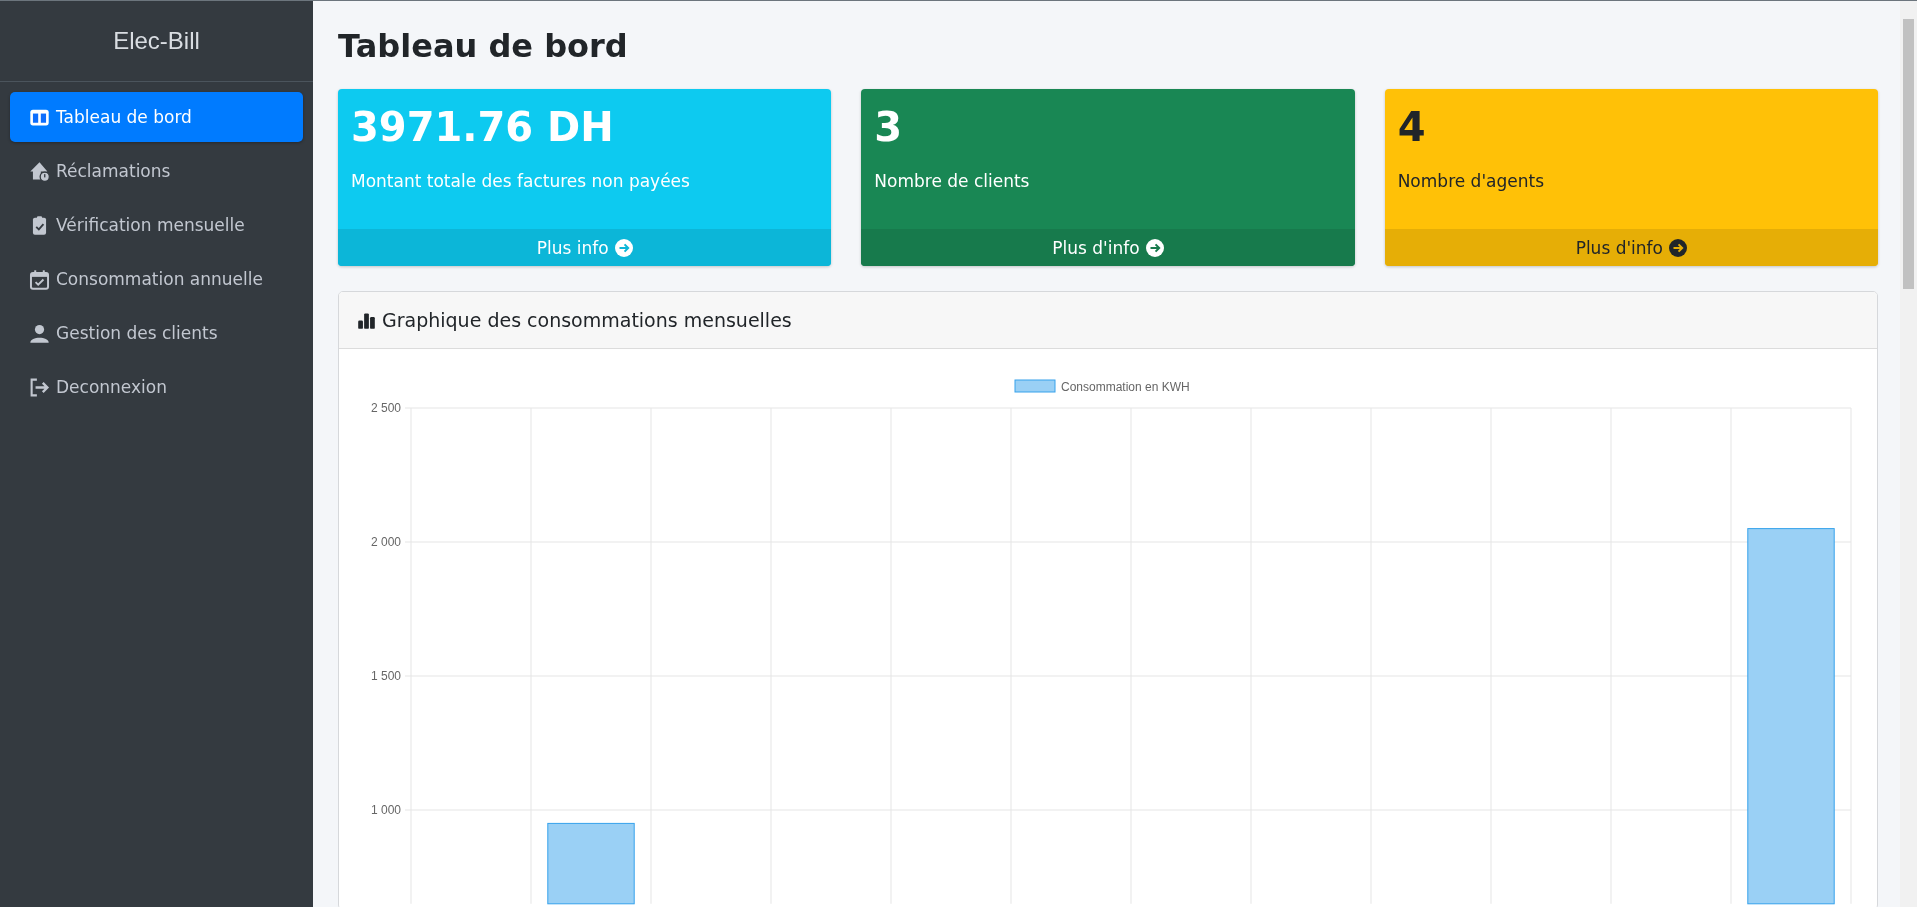  Describe the element at coordinates (366, 320) in the screenshot. I see `bar-chart-icon` at that location.